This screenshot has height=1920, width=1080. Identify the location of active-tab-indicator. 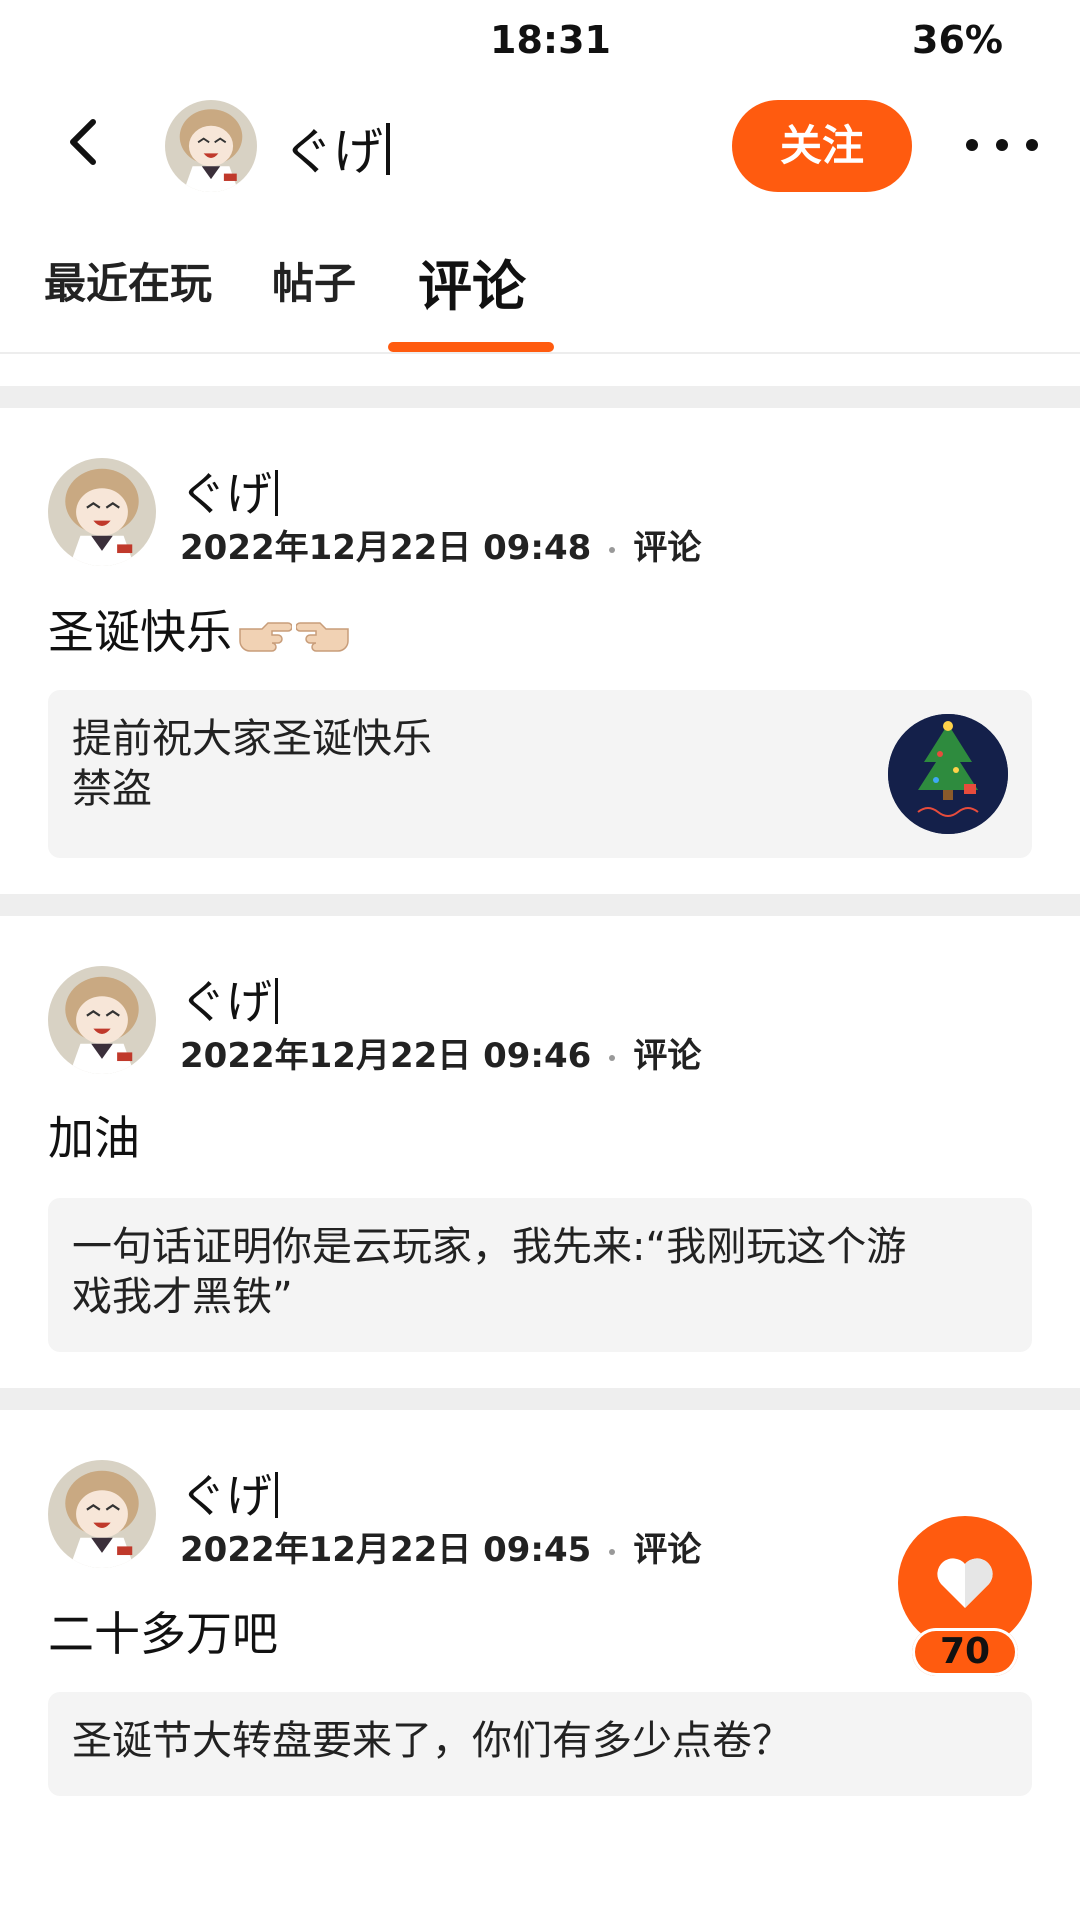
(471, 347).